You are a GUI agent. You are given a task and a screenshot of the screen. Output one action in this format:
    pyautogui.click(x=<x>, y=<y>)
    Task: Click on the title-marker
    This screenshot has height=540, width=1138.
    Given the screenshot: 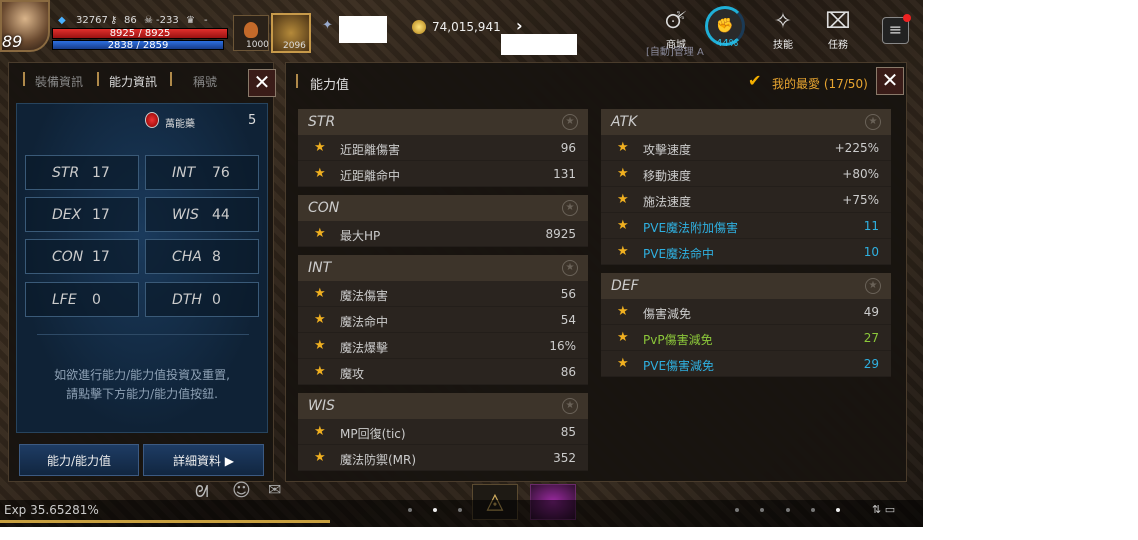 What is the action you would take?
    pyautogui.click(x=297, y=81)
    